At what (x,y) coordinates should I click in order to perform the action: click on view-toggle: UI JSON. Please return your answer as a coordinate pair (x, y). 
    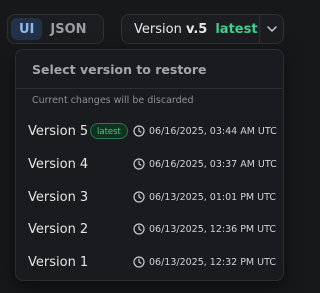
    Looking at the image, I should click on (55, 29).